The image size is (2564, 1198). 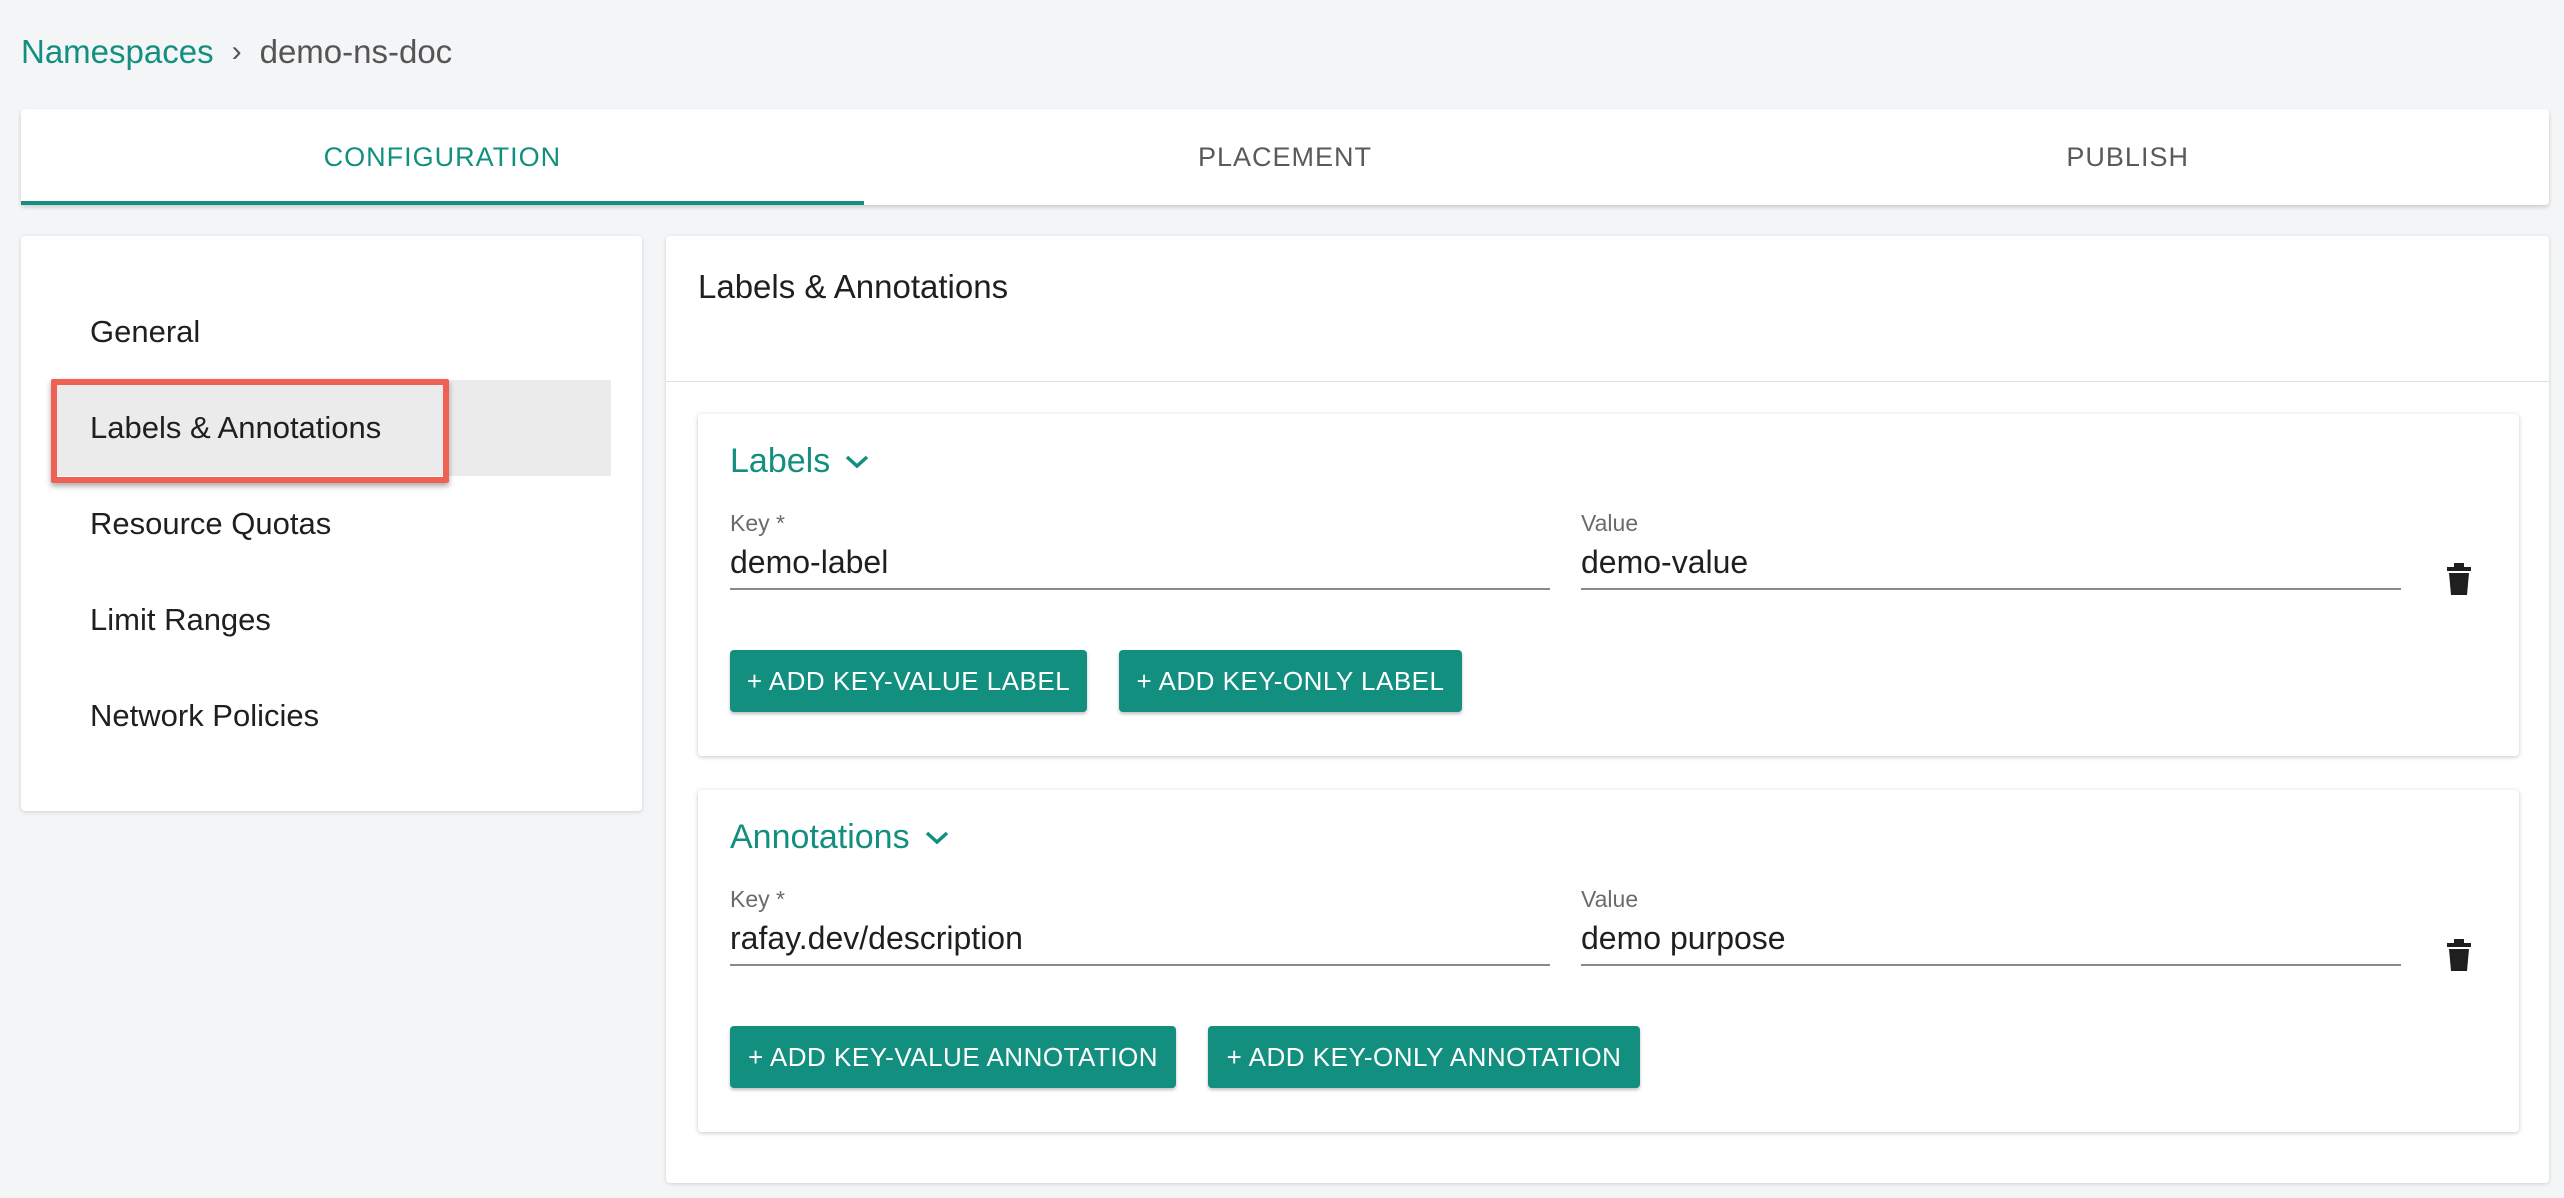 What do you see at coordinates (1683, 938) in the screenshot?
I see `annotation-value-value: demo purpose` at bounding box center [1683, 938].